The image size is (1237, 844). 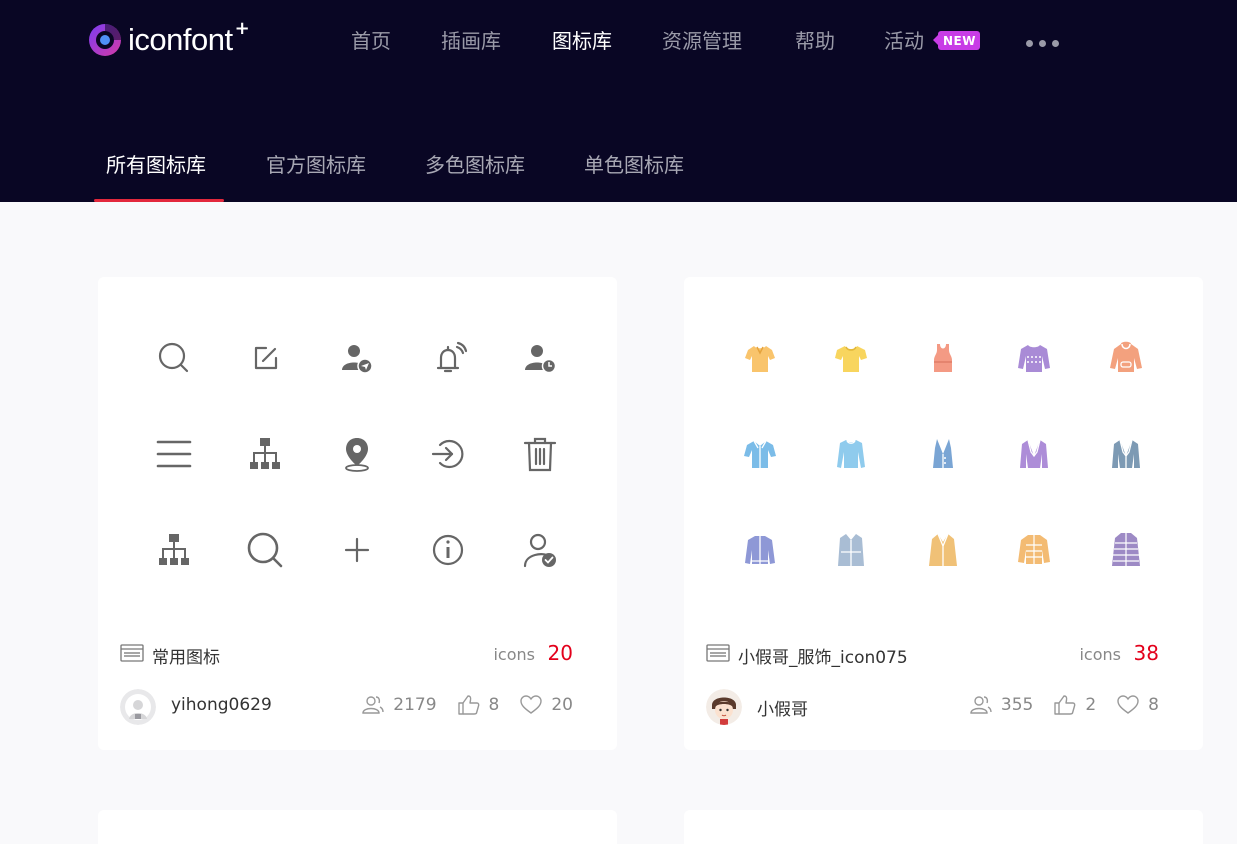 I want to click on active-tab-indicator, so click(x=159, y=200).